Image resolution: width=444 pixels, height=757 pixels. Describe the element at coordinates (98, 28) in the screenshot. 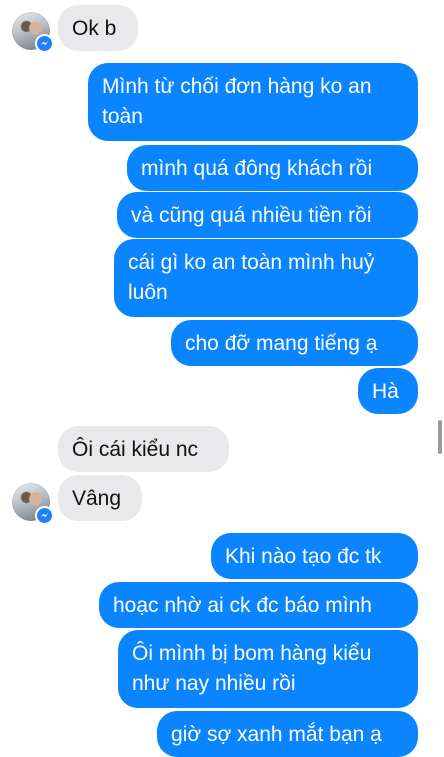

I see `message-bubble-incoming: Ok b` at that location.